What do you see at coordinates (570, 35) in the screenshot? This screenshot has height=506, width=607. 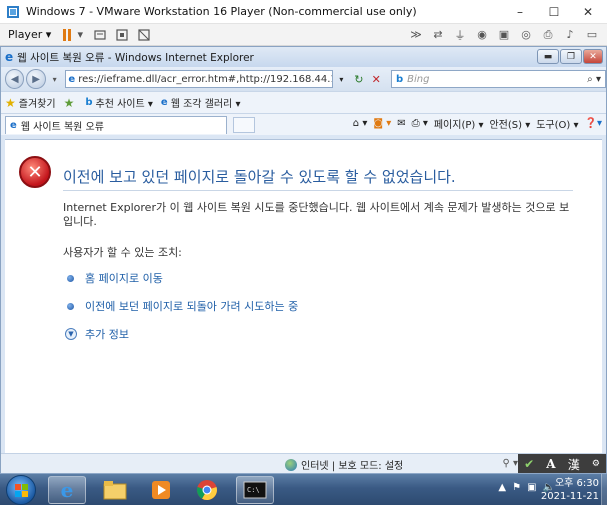 I see `sound-card-icon: ♪` at bounding box center [570, 35].